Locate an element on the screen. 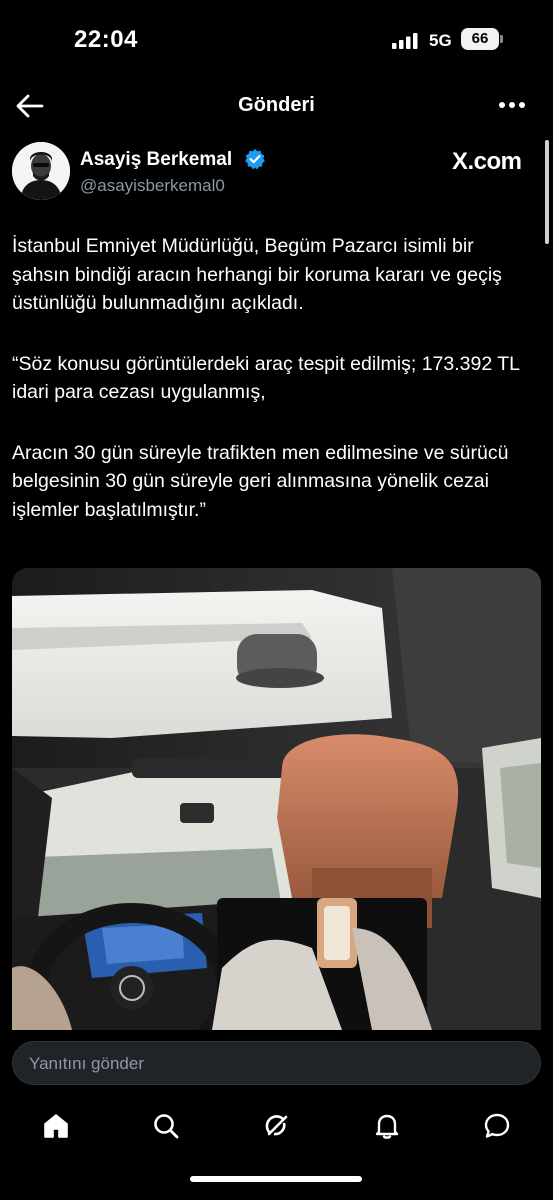  tab-messages is located at coordinates (497, 1128).